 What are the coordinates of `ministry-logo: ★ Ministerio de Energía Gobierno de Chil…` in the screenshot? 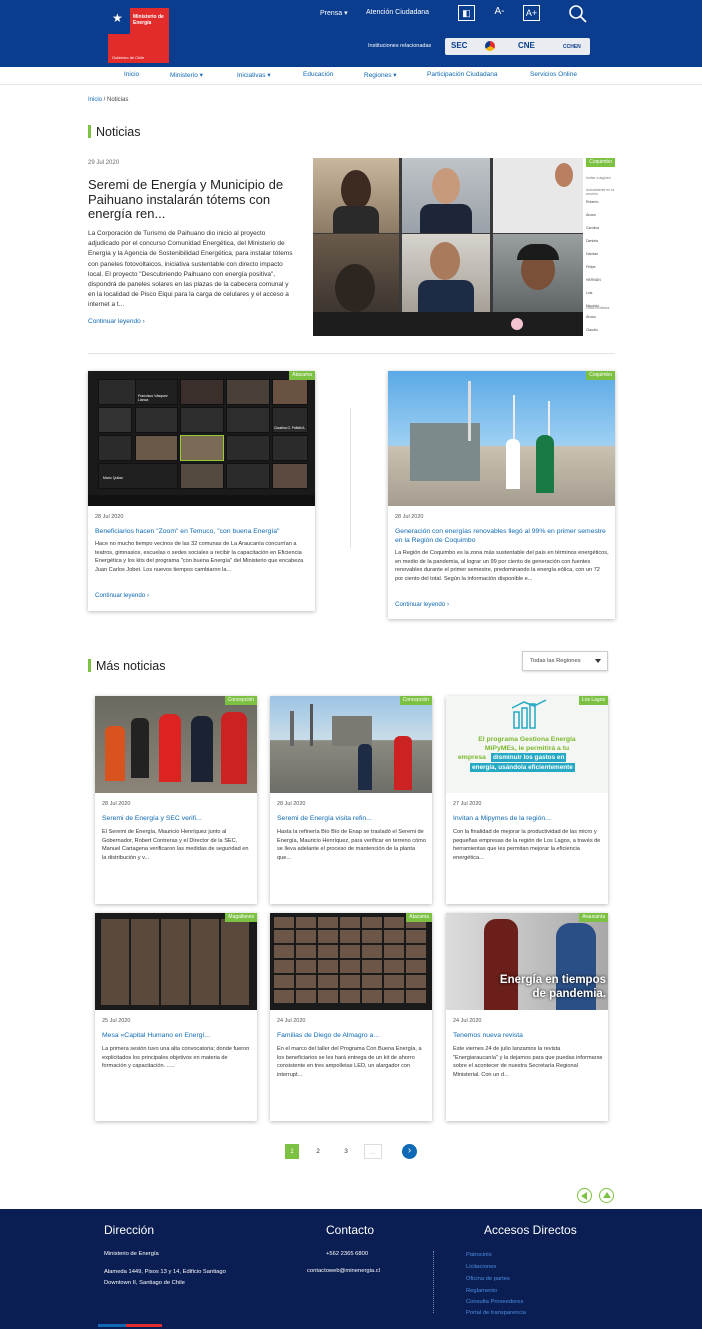 It's located at (138, 35).